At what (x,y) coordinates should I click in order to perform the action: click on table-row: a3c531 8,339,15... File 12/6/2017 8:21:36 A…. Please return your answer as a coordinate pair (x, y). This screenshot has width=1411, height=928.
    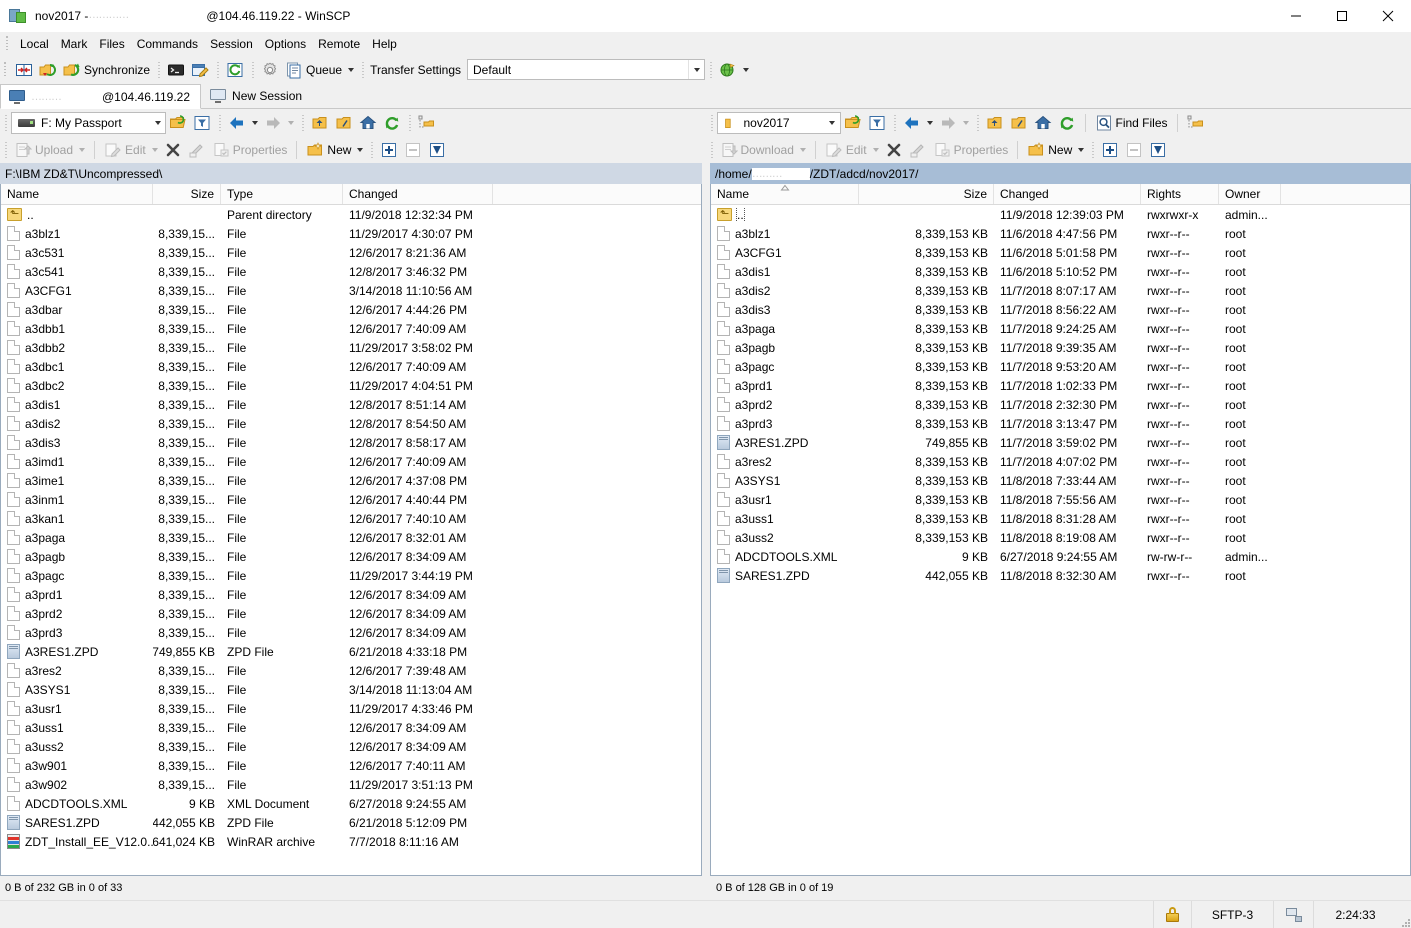
    Looking at the image, I should click on (351, 252).